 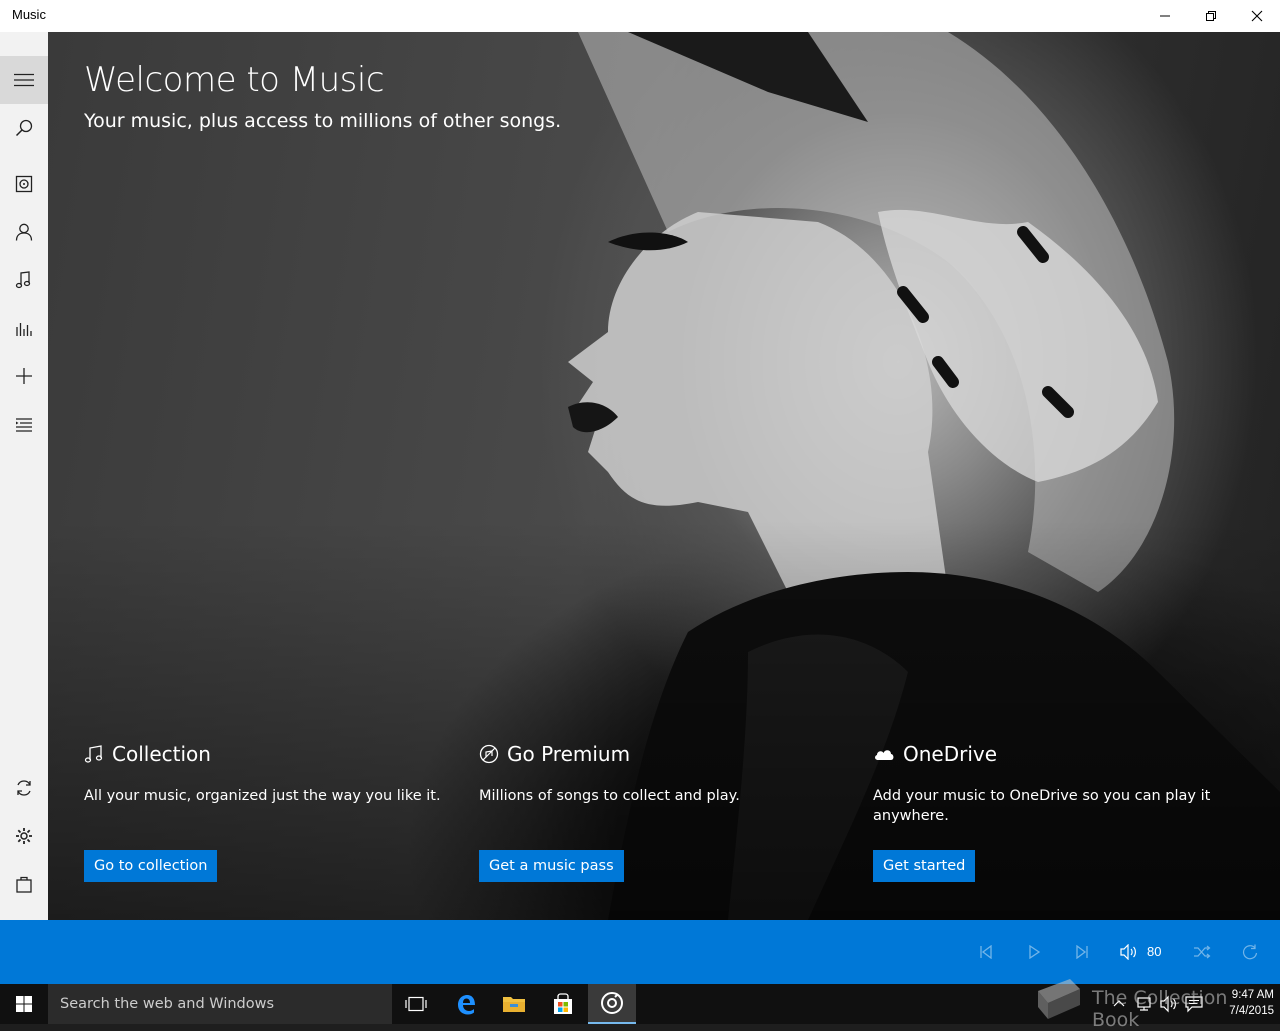 What do you see at coordinates (93, 754) in the screenshot?
I see `music-note-icon` at bounding box center [93, 754].